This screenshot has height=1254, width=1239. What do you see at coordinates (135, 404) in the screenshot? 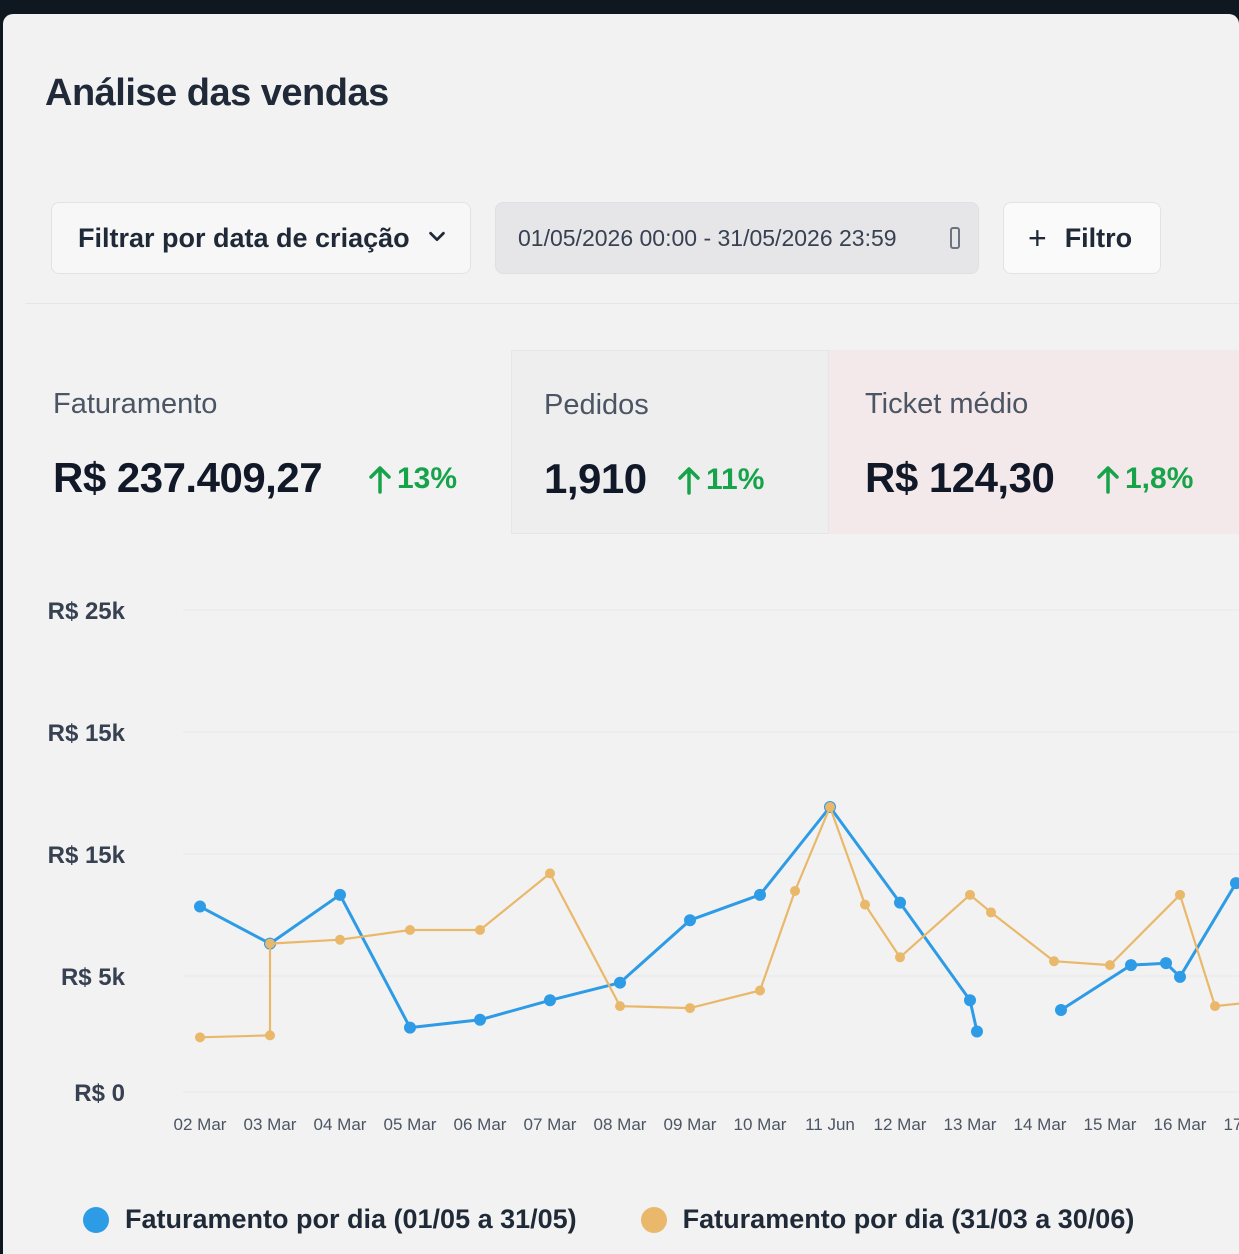
I see `kpi-label: Faturamento` at bounding box center [135, 404].